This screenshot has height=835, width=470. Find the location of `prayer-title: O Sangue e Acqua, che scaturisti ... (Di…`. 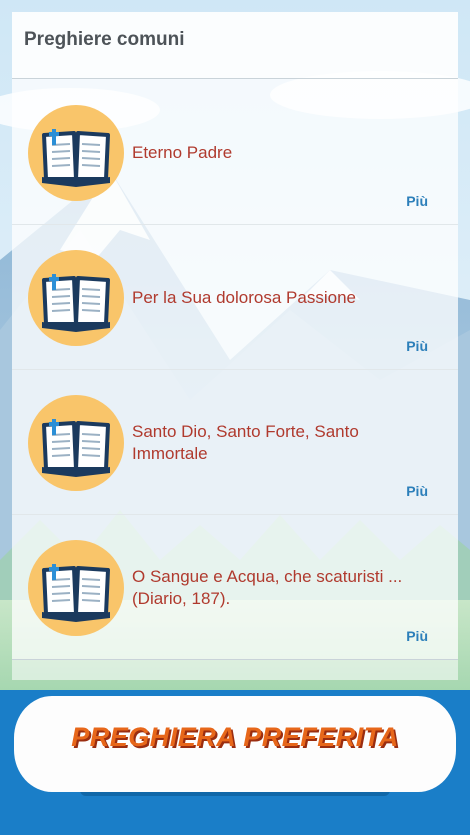

prayer-title: O Sangue e Acqua, che scaturisti ... (Di… is located at coordinates (267, 587).